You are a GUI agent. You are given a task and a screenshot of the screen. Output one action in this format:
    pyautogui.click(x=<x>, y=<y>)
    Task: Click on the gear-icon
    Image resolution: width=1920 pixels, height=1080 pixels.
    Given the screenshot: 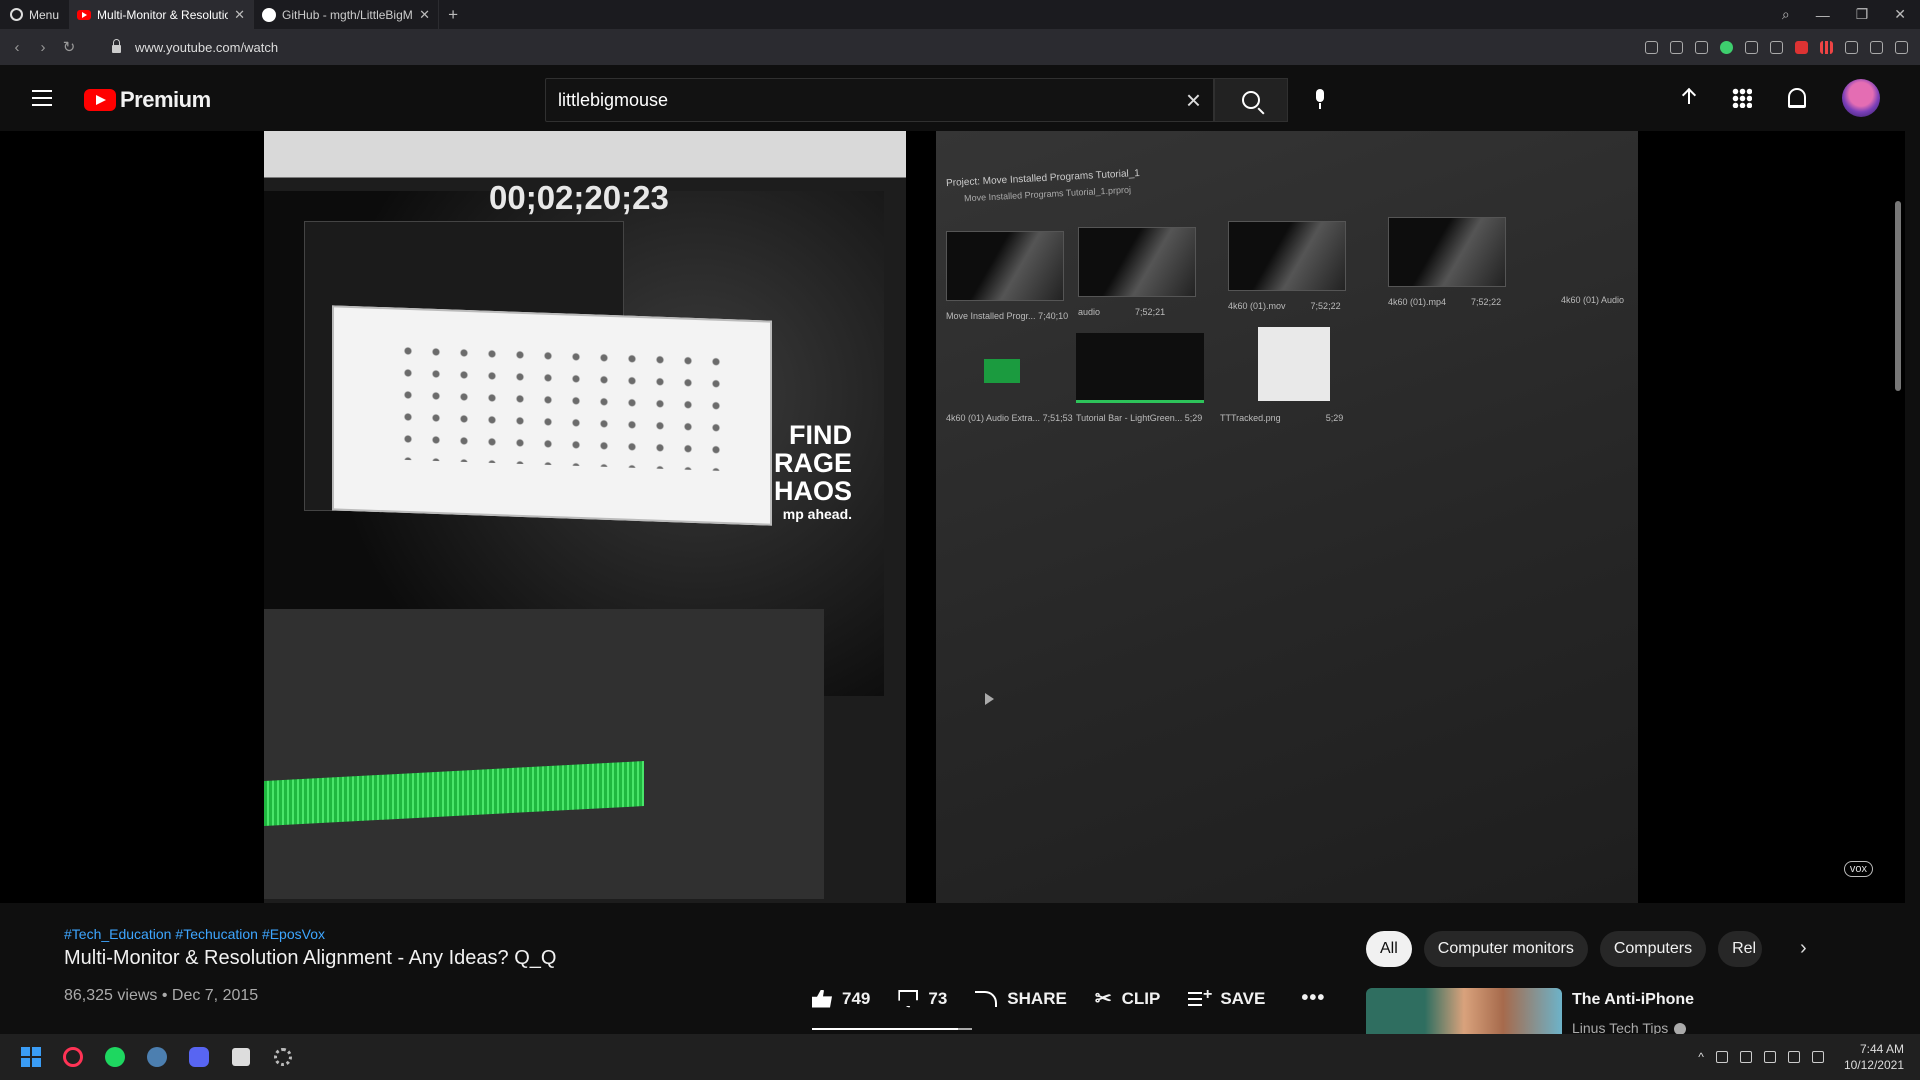 What is the action you would take?
    pyautogui.click(x=283, y=1057)
    